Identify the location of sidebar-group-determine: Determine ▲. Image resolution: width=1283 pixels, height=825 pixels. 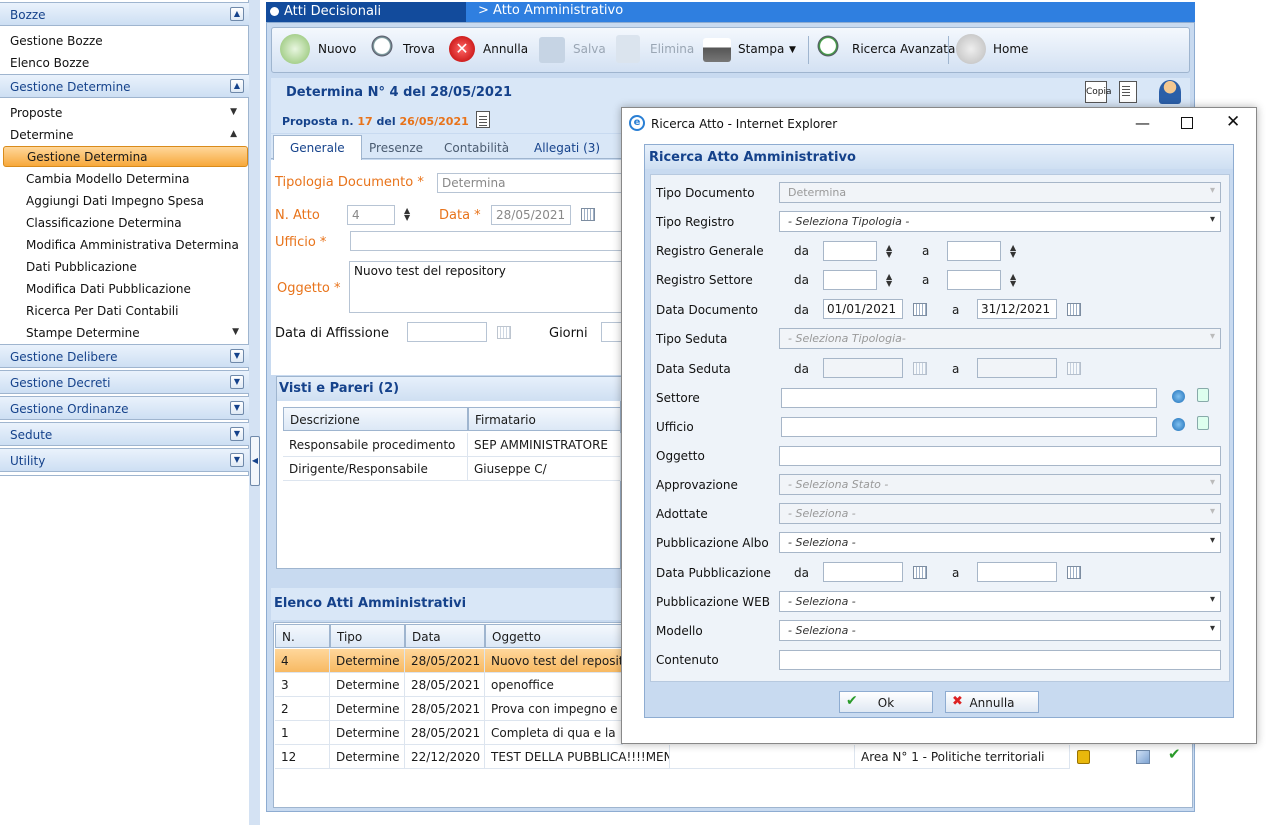
(127, 135).